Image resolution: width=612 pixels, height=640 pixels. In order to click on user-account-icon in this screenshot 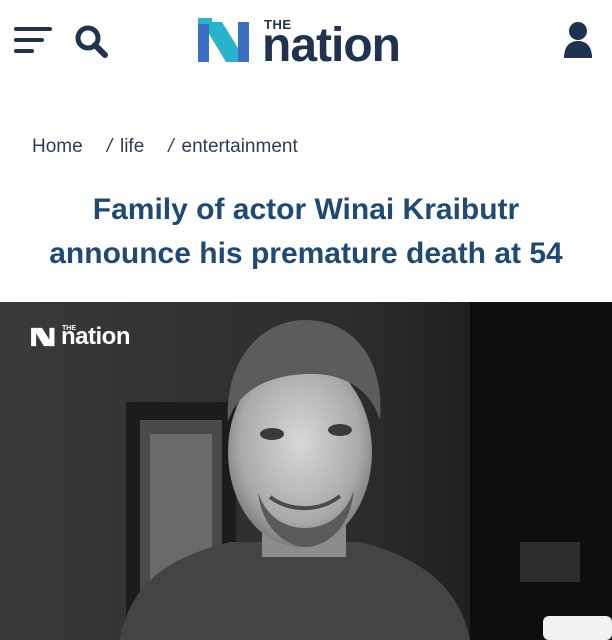, I will do `click(578, 40)`.